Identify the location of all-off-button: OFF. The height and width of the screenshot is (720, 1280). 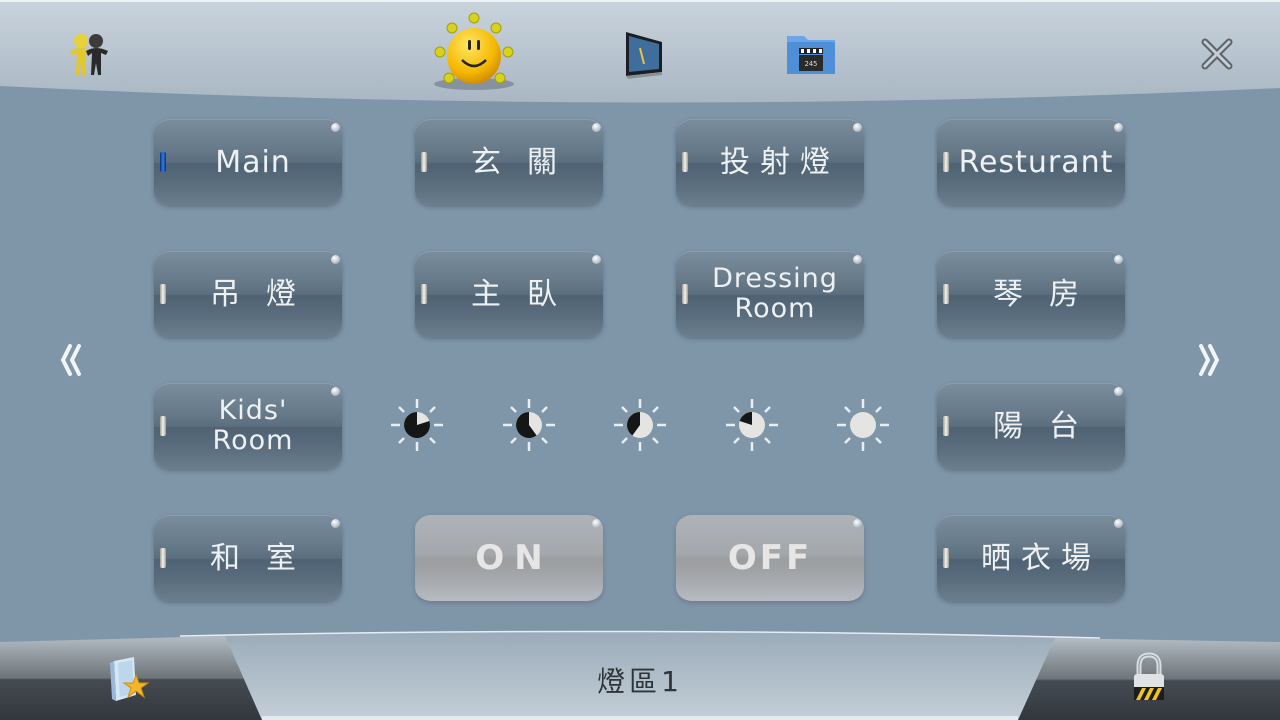
(770, 558).